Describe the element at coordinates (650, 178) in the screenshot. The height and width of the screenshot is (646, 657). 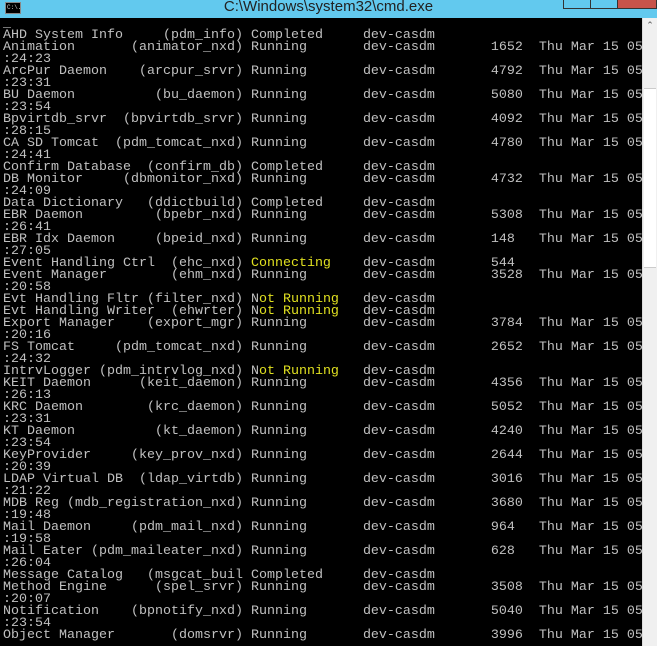
I see `scrollbar-thumb` at that location.